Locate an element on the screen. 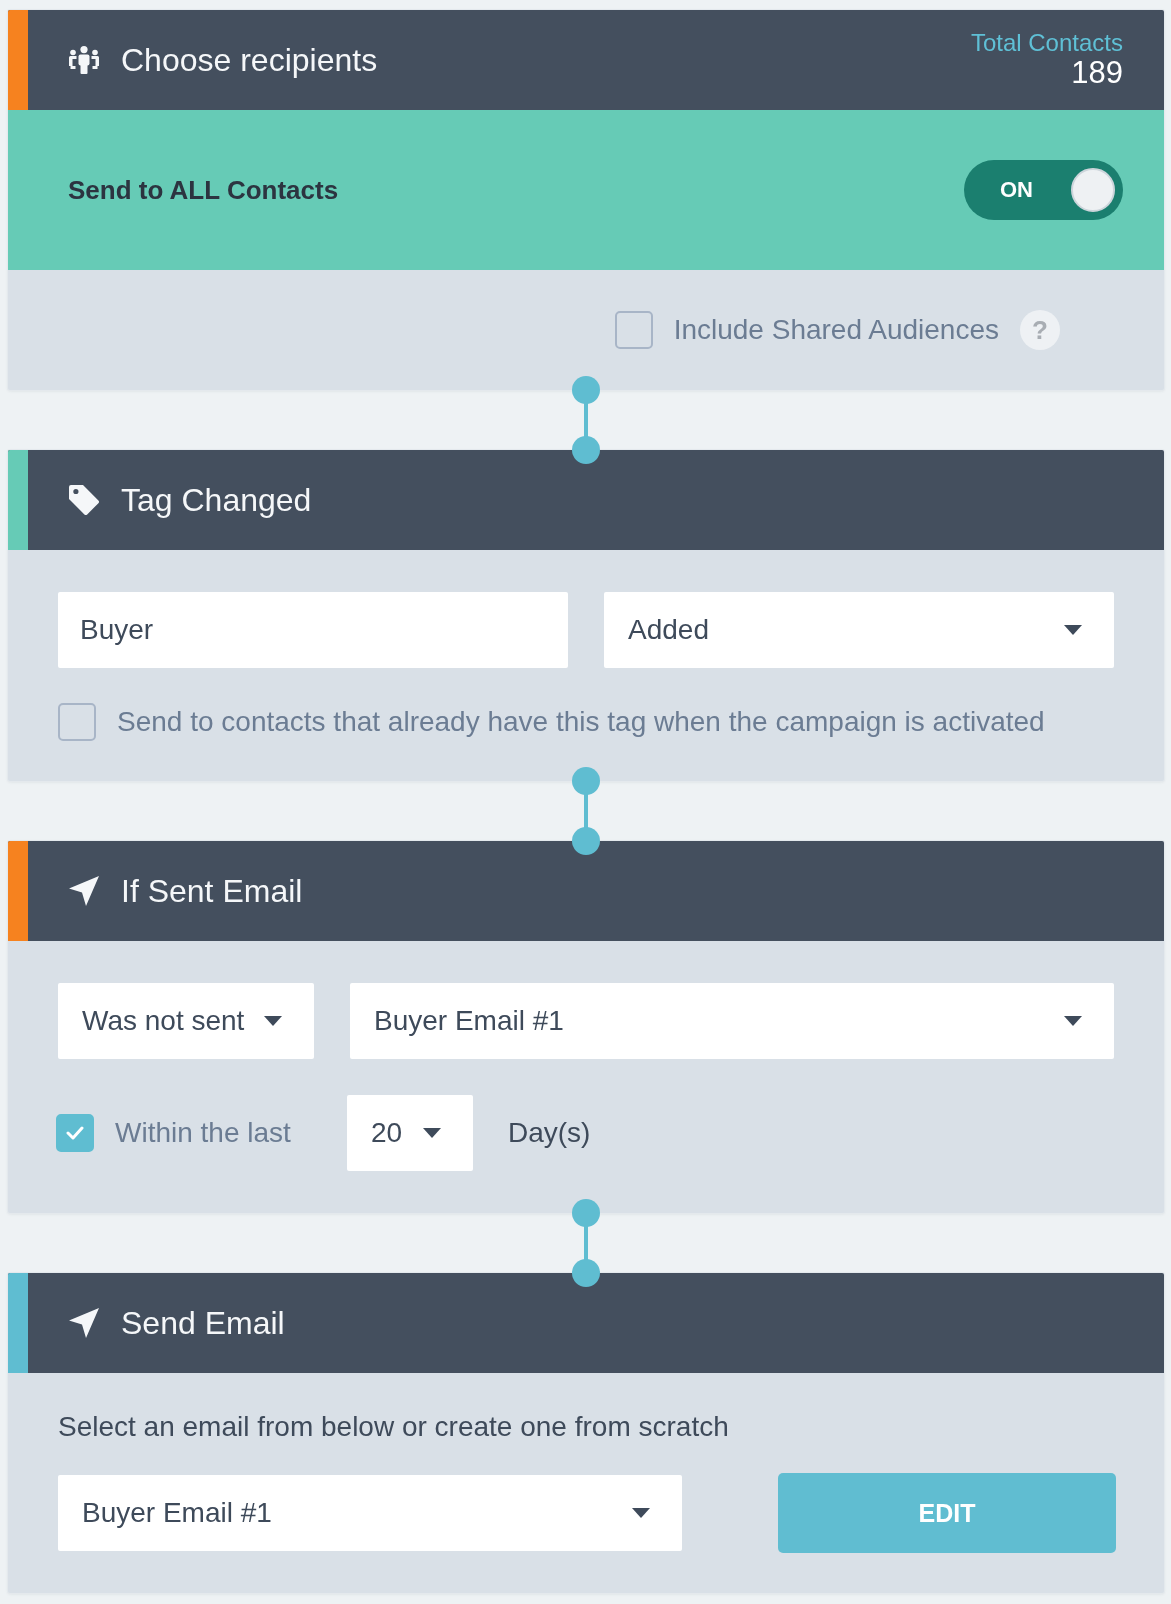  checkbox-label: Include Shared Audiences is located at coordinates (836, 330).